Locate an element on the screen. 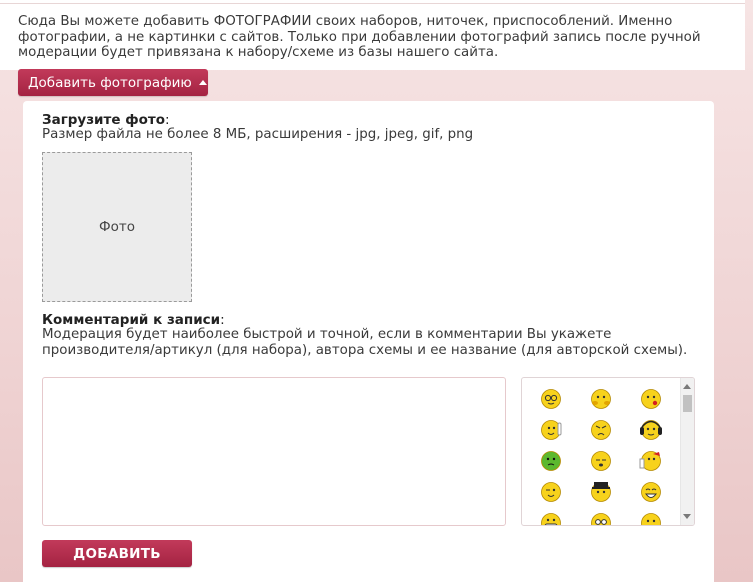 The image size is (753, 582). sick-smiley-icon is located at coordinates (551, 461).